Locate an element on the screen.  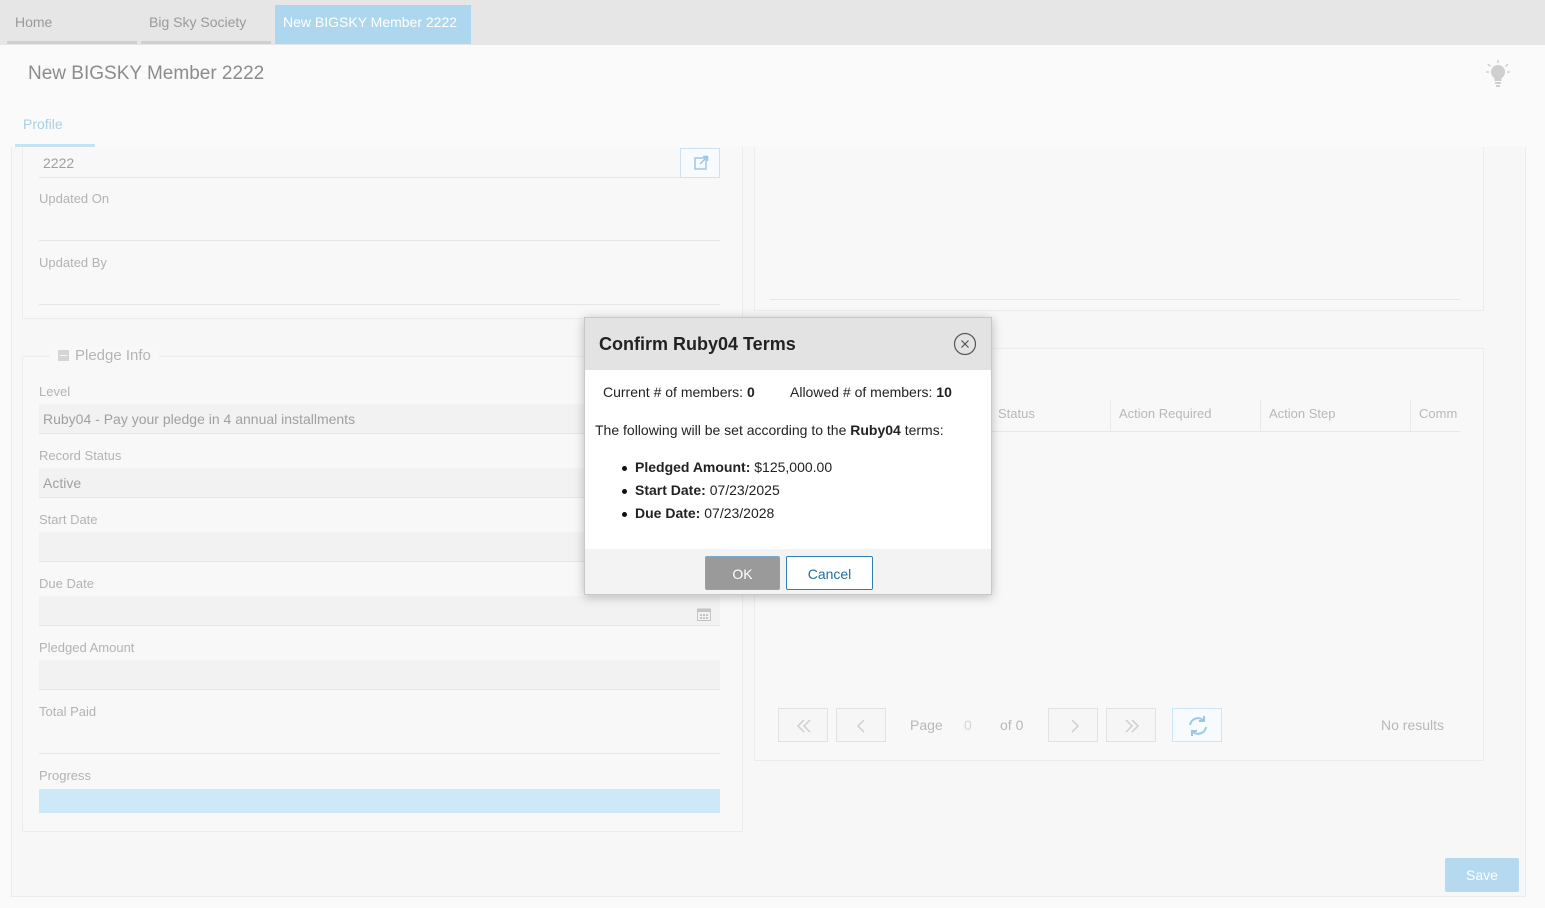
previous-page-button is located at coordinates (861, 725).